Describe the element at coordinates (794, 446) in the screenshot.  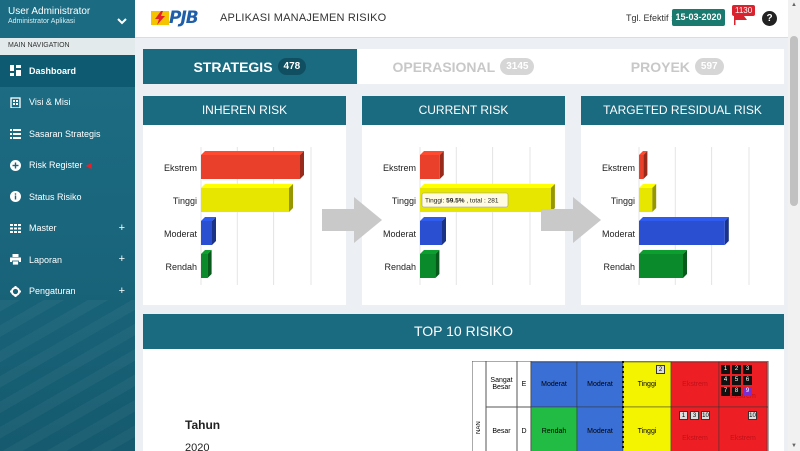
I see `scroll-down-arrow-icon: ▼` at that location.